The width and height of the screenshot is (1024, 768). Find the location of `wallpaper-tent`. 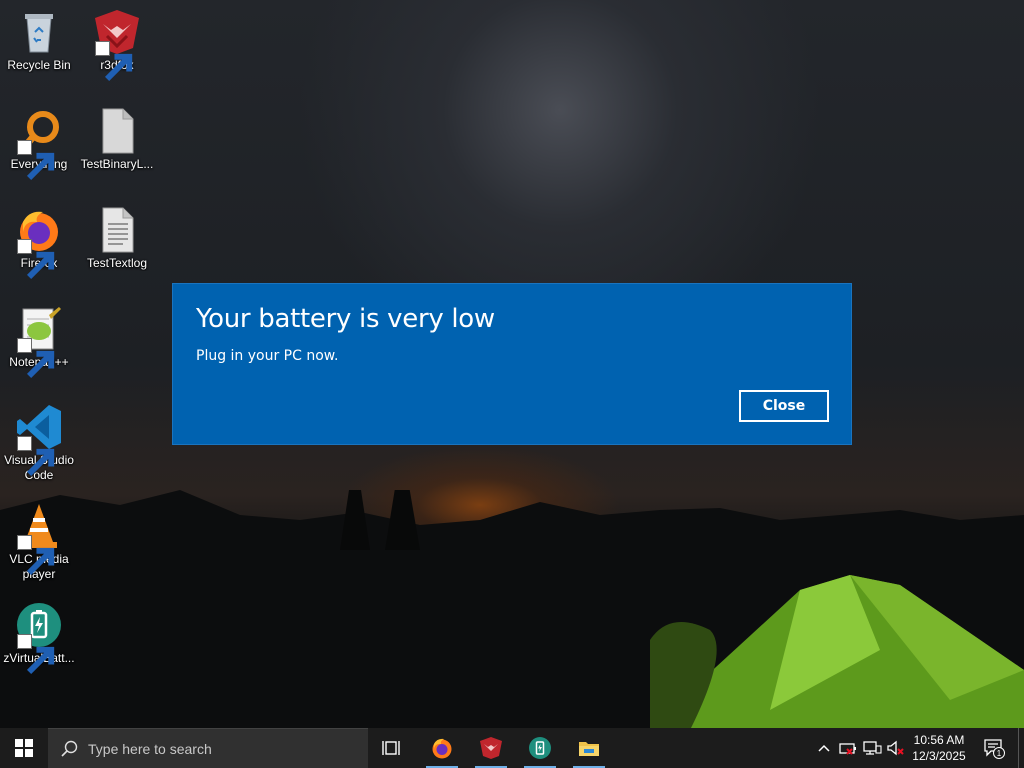

wallpaper-tent is located at coordinates (837, 651).